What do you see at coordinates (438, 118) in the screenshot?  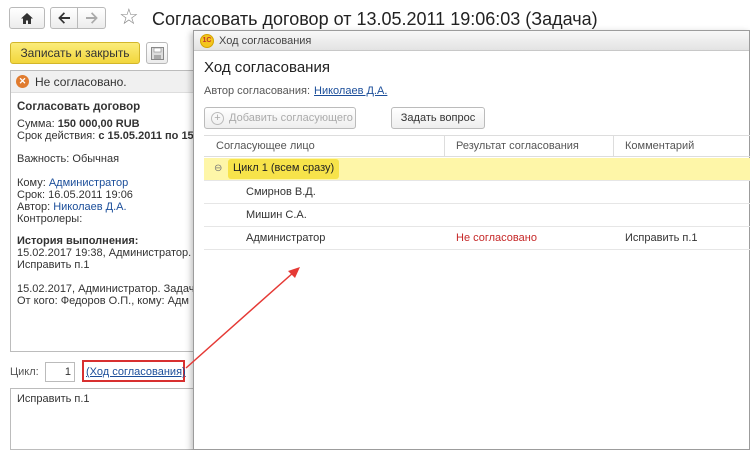 I see `ask-question-button: Задать вопрос` at bounding box center [438, 118].